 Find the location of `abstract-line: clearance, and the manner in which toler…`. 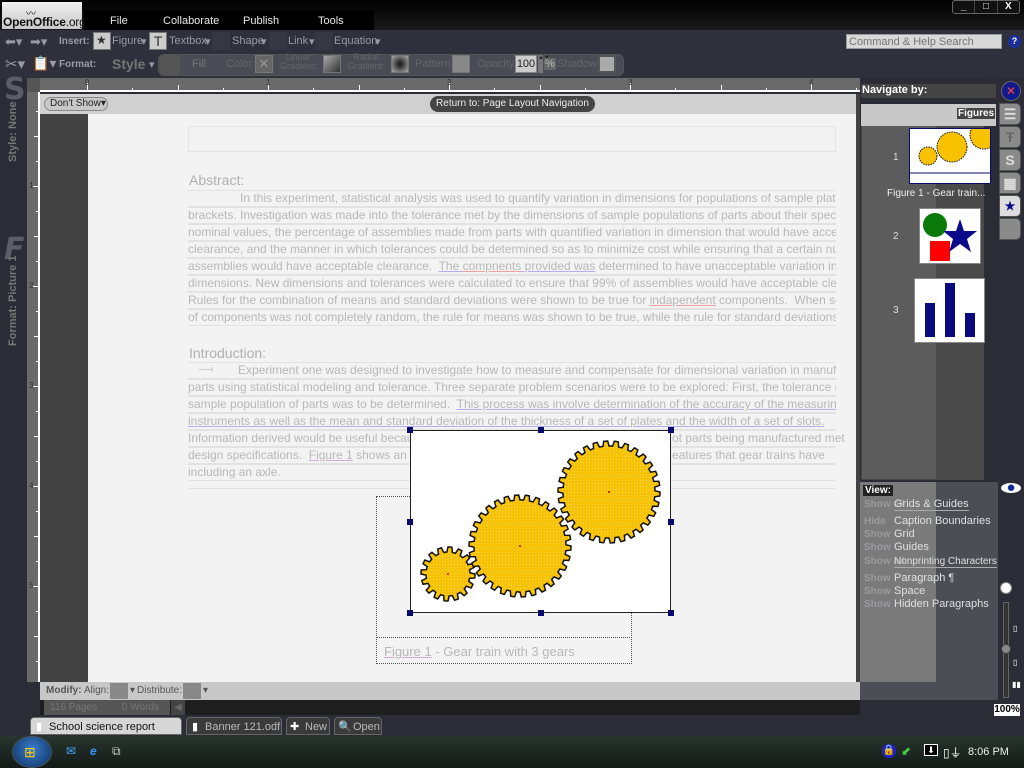

abstract-line: clearance, and the manner in which toler… is located at coordinates (512, 249).